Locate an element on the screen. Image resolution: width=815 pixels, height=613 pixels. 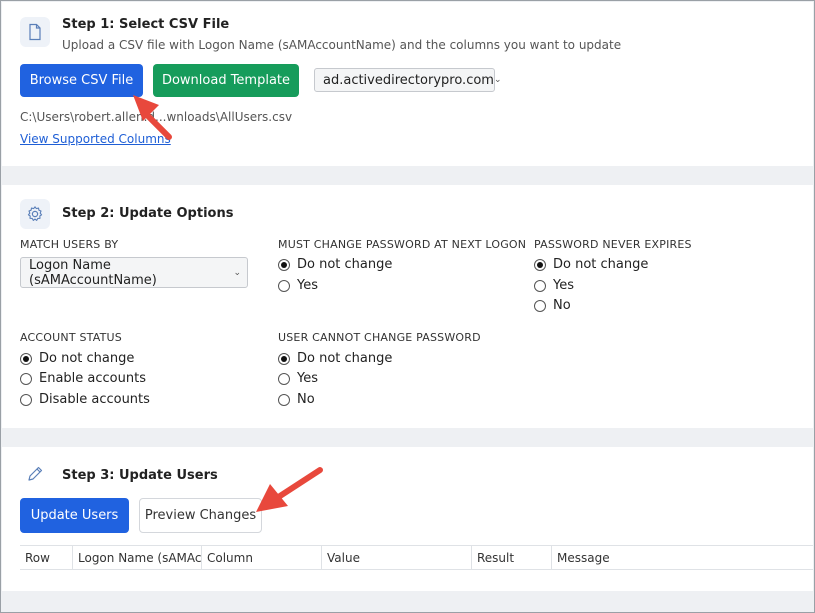
step3-title: Step 3: Update Users is located at coordinates (140, 475).